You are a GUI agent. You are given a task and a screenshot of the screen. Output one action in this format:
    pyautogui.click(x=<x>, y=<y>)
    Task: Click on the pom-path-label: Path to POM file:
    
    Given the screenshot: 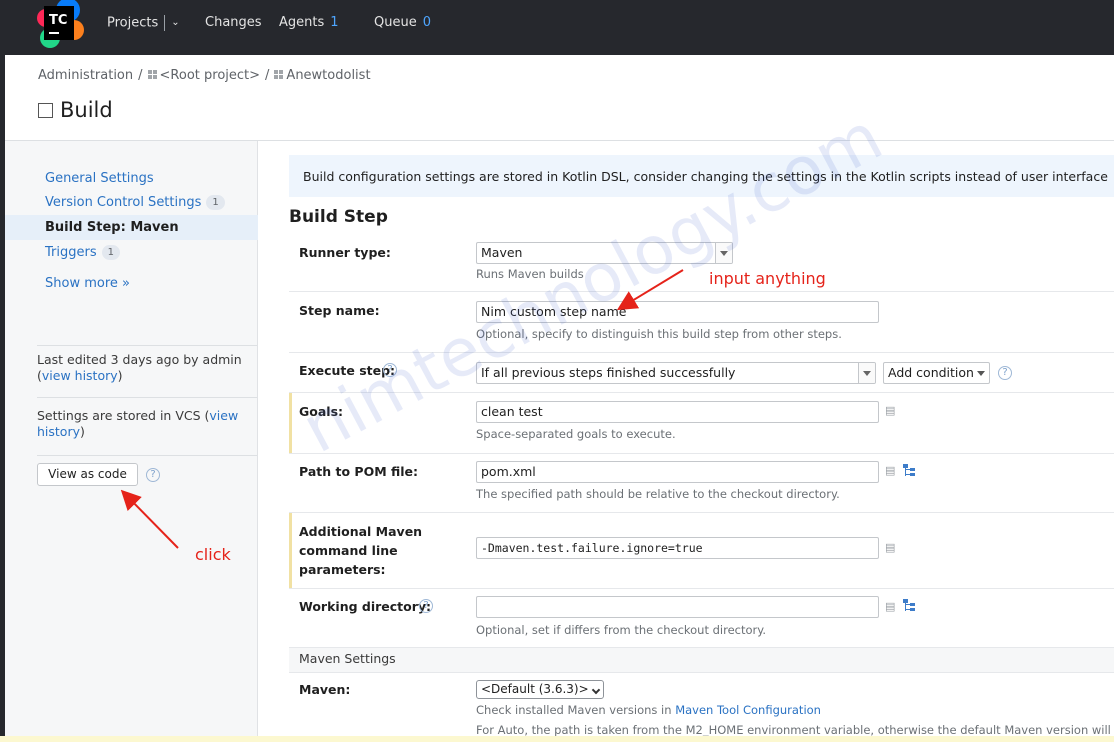 What is the action you would take?
    pyautogui.click(x=359, y=471)
    